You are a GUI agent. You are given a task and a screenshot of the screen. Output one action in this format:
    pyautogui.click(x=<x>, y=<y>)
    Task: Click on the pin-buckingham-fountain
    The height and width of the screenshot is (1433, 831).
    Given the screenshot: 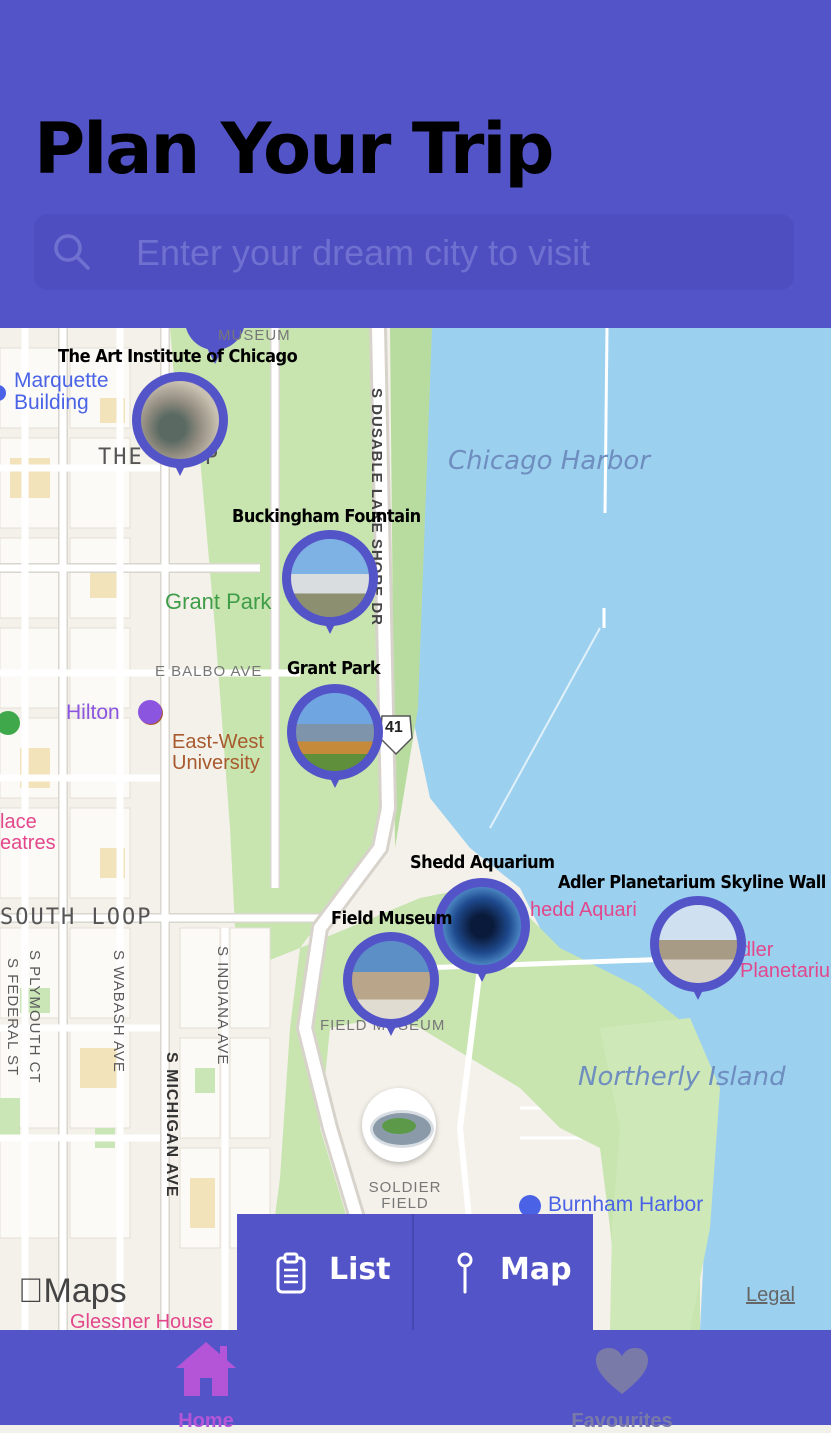 What is the action you would take?
    pyautogui.click(x=330, y=584)
    